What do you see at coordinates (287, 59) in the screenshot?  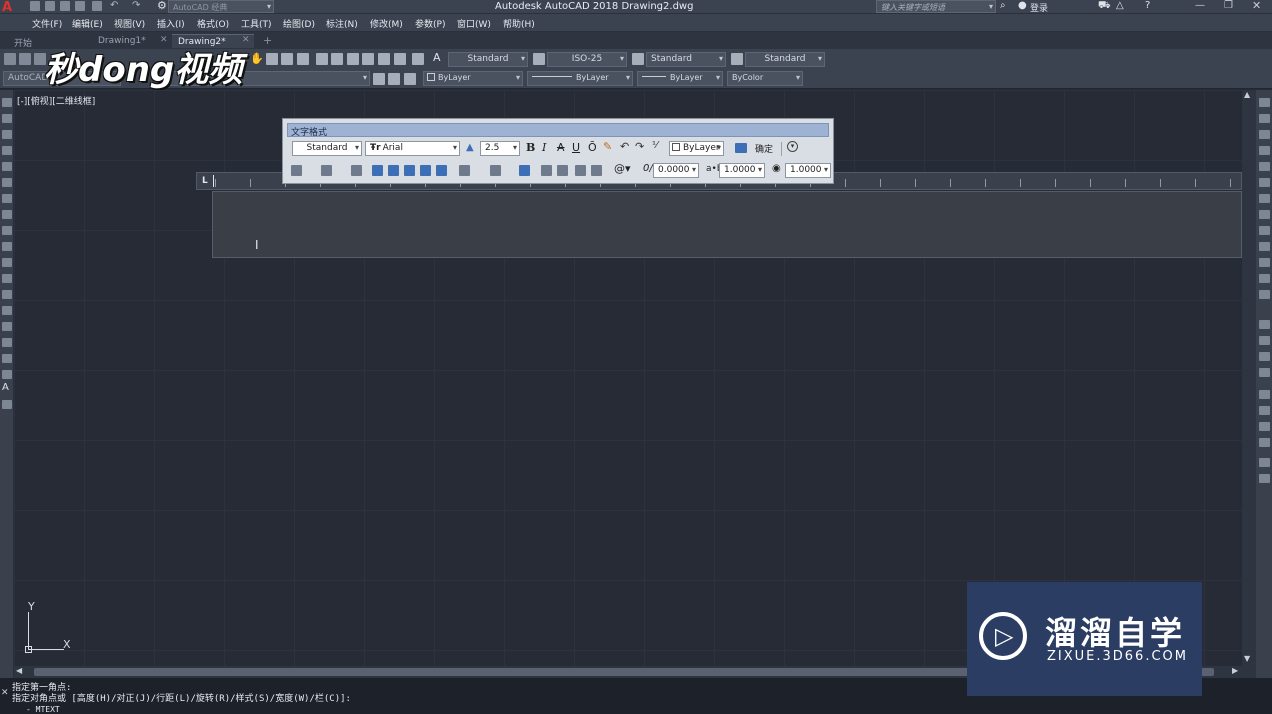 I see `zoom-window-icon` at bounding box center [287, 59].